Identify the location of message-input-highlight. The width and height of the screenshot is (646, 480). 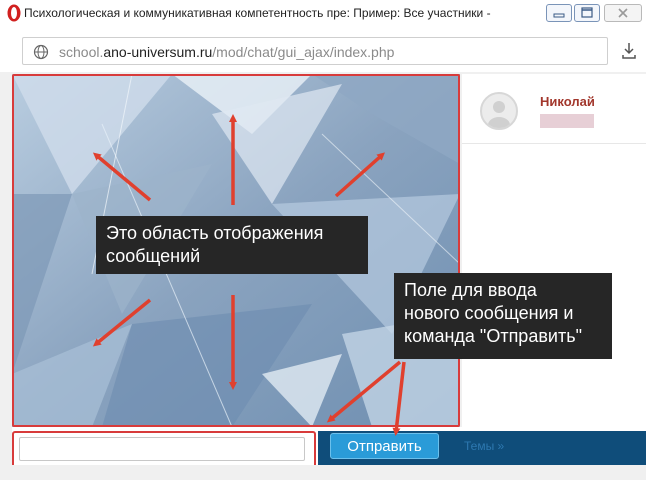
(164, 449).